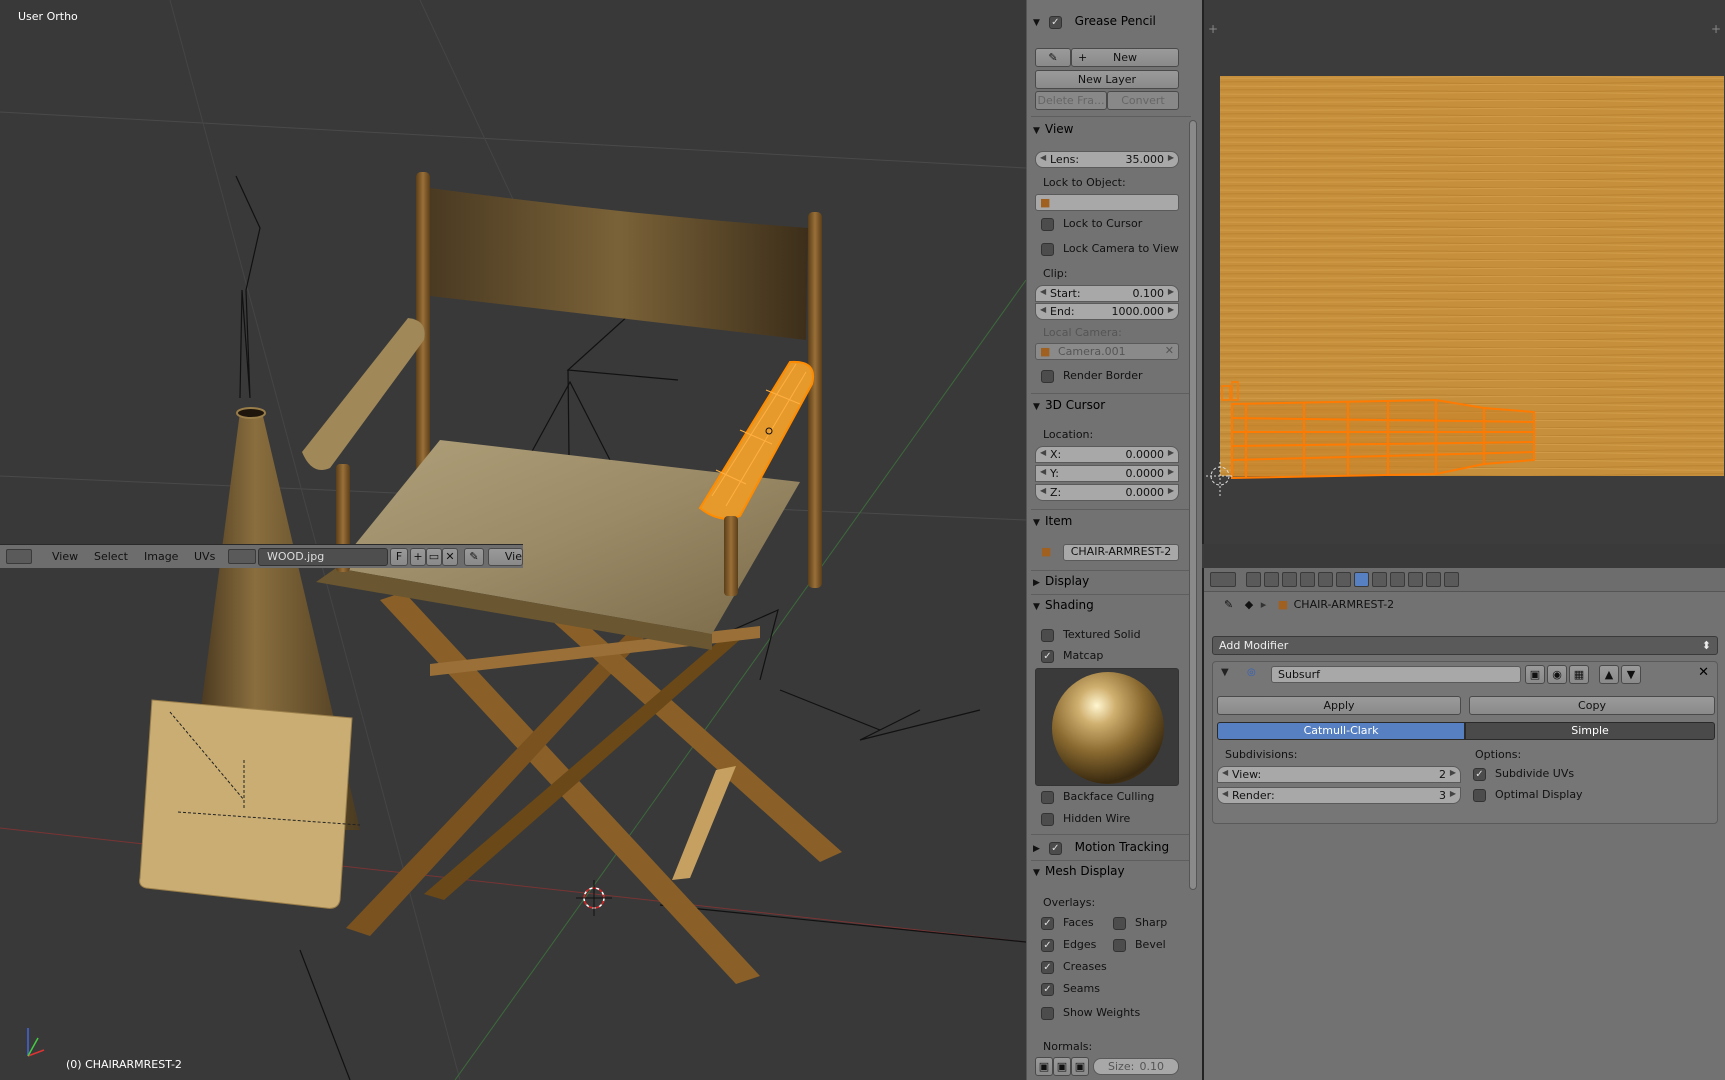  Describe the element at coordinates (1053, 57) in the screenshot. I see `pencil-tool-button: ✎` at that location.